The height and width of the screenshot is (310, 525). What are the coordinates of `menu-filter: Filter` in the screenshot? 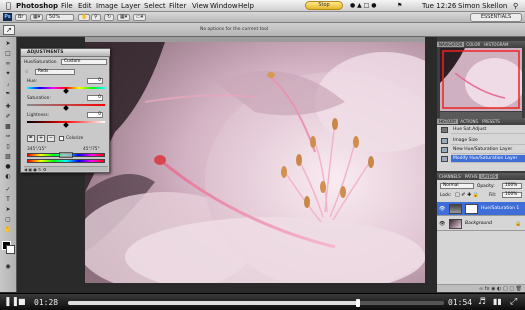 It's located at (177, 6).